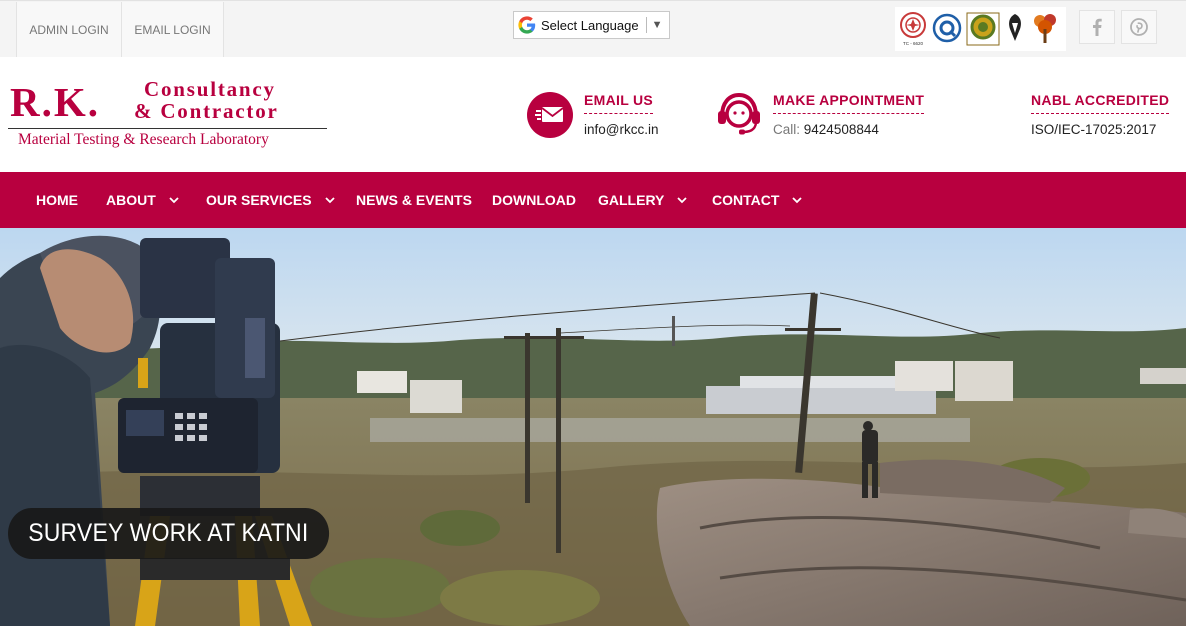 This screenshot has height=626, width=1186. I want to click on language-selector: Select Language ▼, so click(591, 25).